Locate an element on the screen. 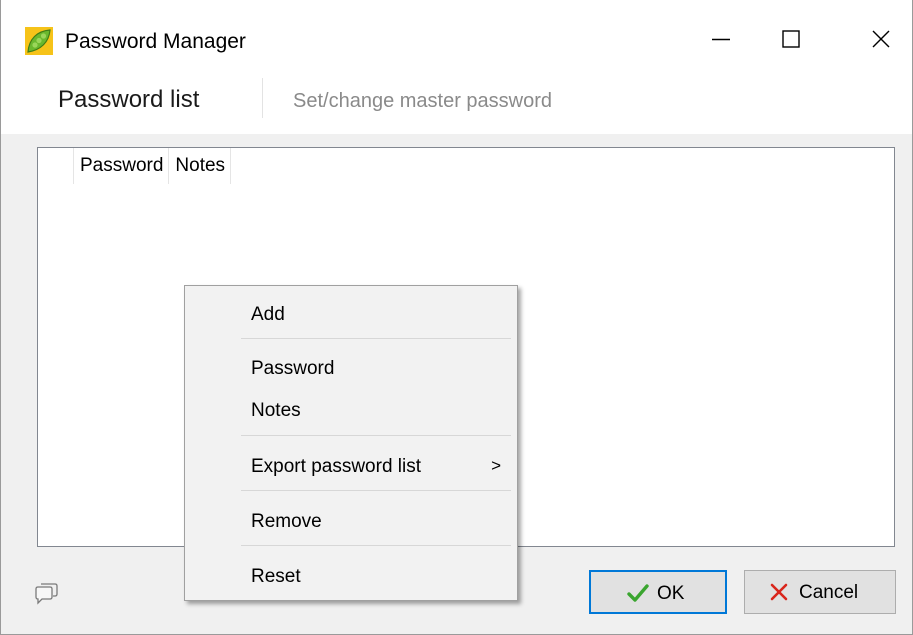  speech-bubble-icon is located at coordinates (46, 595).